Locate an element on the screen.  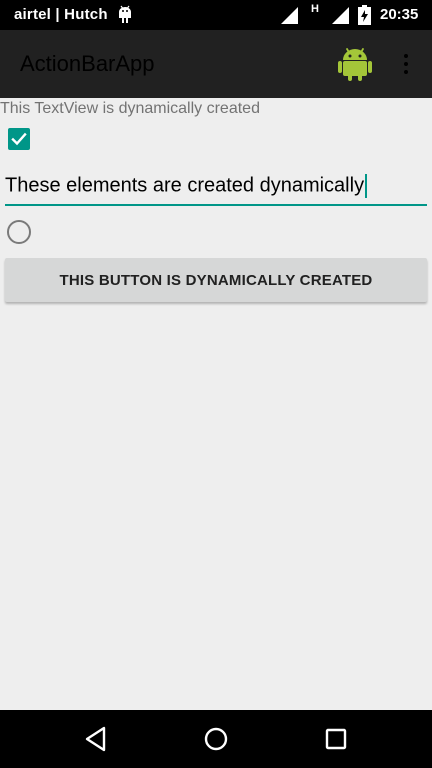
app-title: ActionBarApp is located at coordinates (87, 63).